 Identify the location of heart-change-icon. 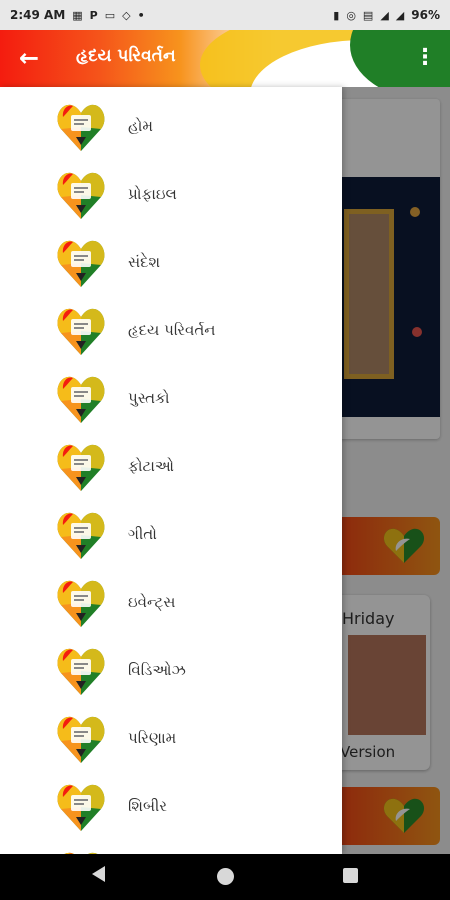
(81, 331).